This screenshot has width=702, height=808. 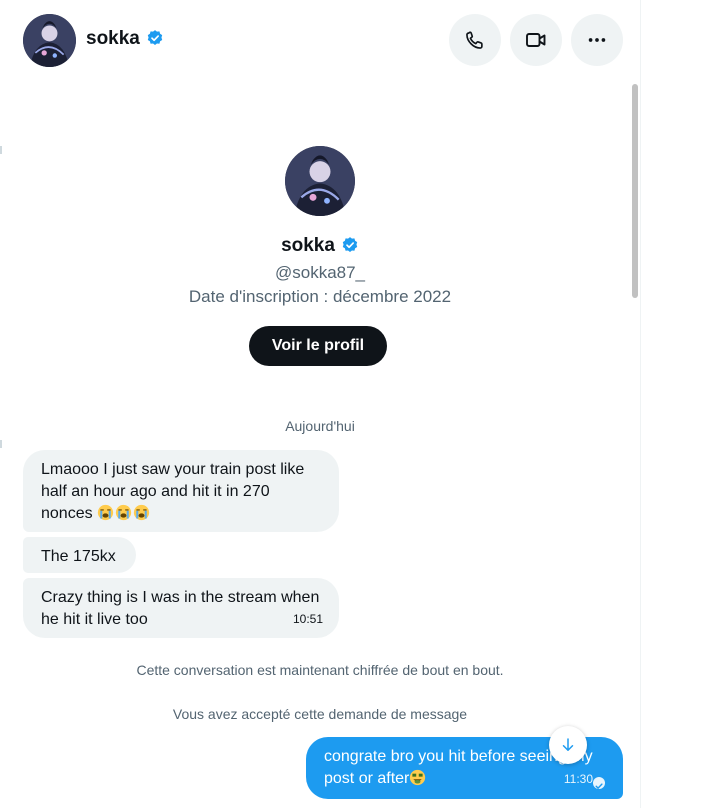 I want to click on message-timestamp: 10:51, so click(x=307, y=619).